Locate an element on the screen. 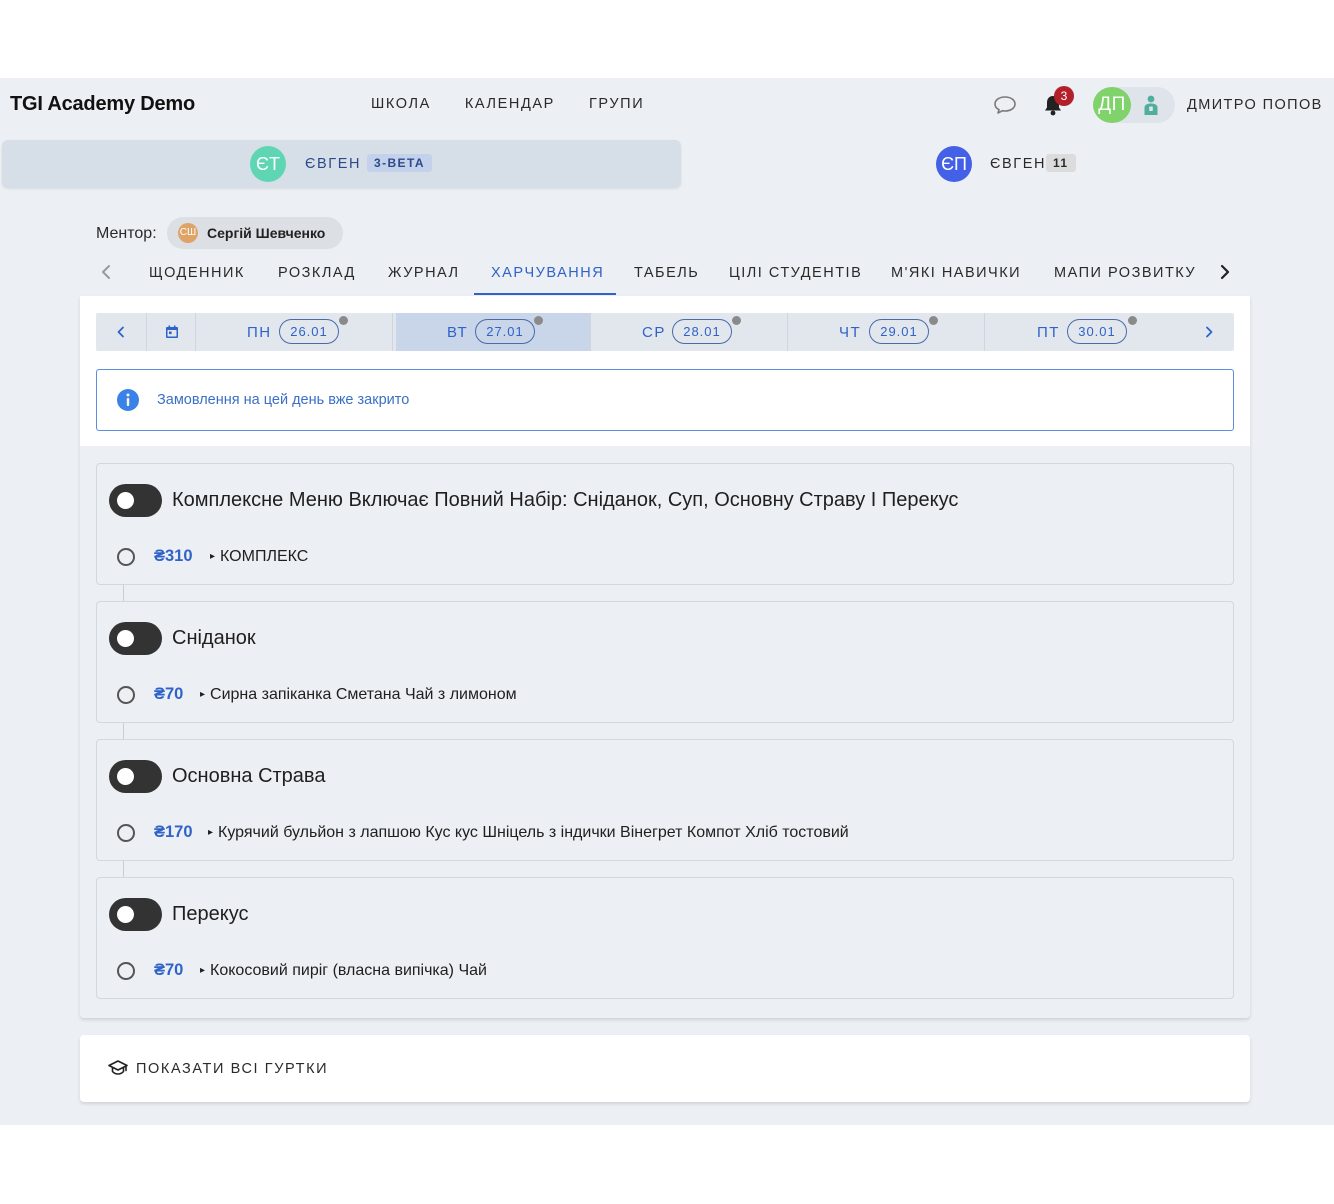 This screenshot has height=1204, width=1334. user-avatar: ДП is located at coordinates (1112, 105).